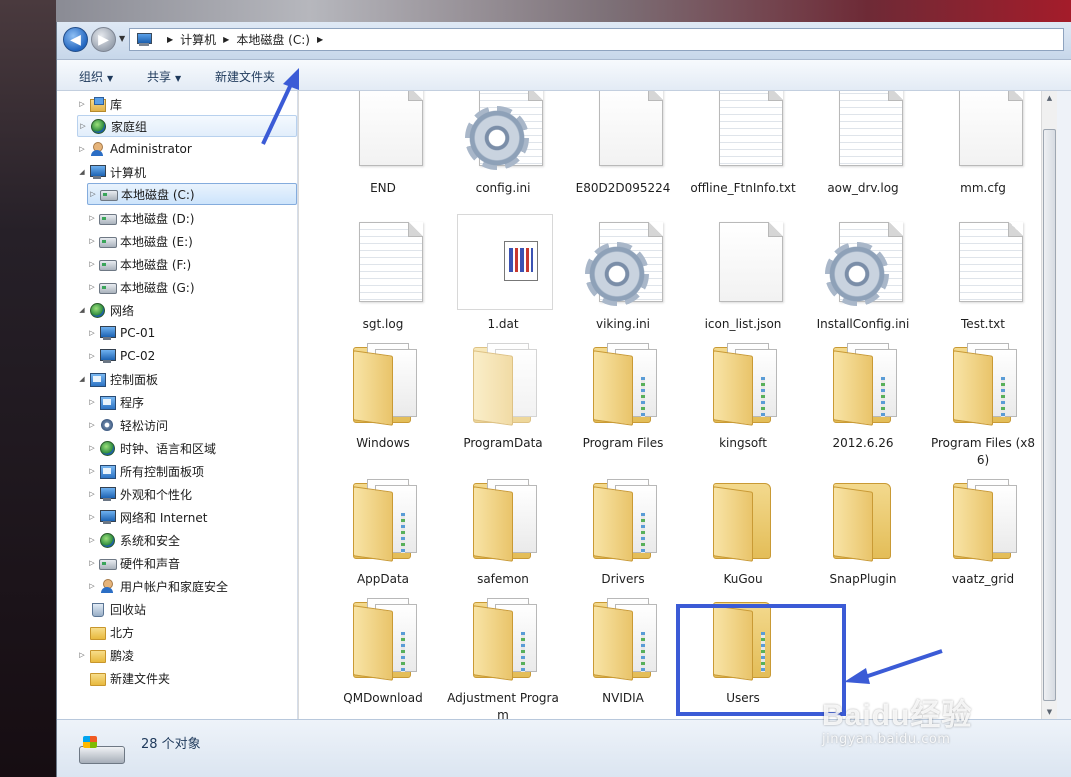 The width and height of the screenshot is (1071, 777). Describe the element at coordinates (140, 241) in the screenshot. I see `tree-item-drive-e: ▷ 本地磁盘 (E:)` at that location.